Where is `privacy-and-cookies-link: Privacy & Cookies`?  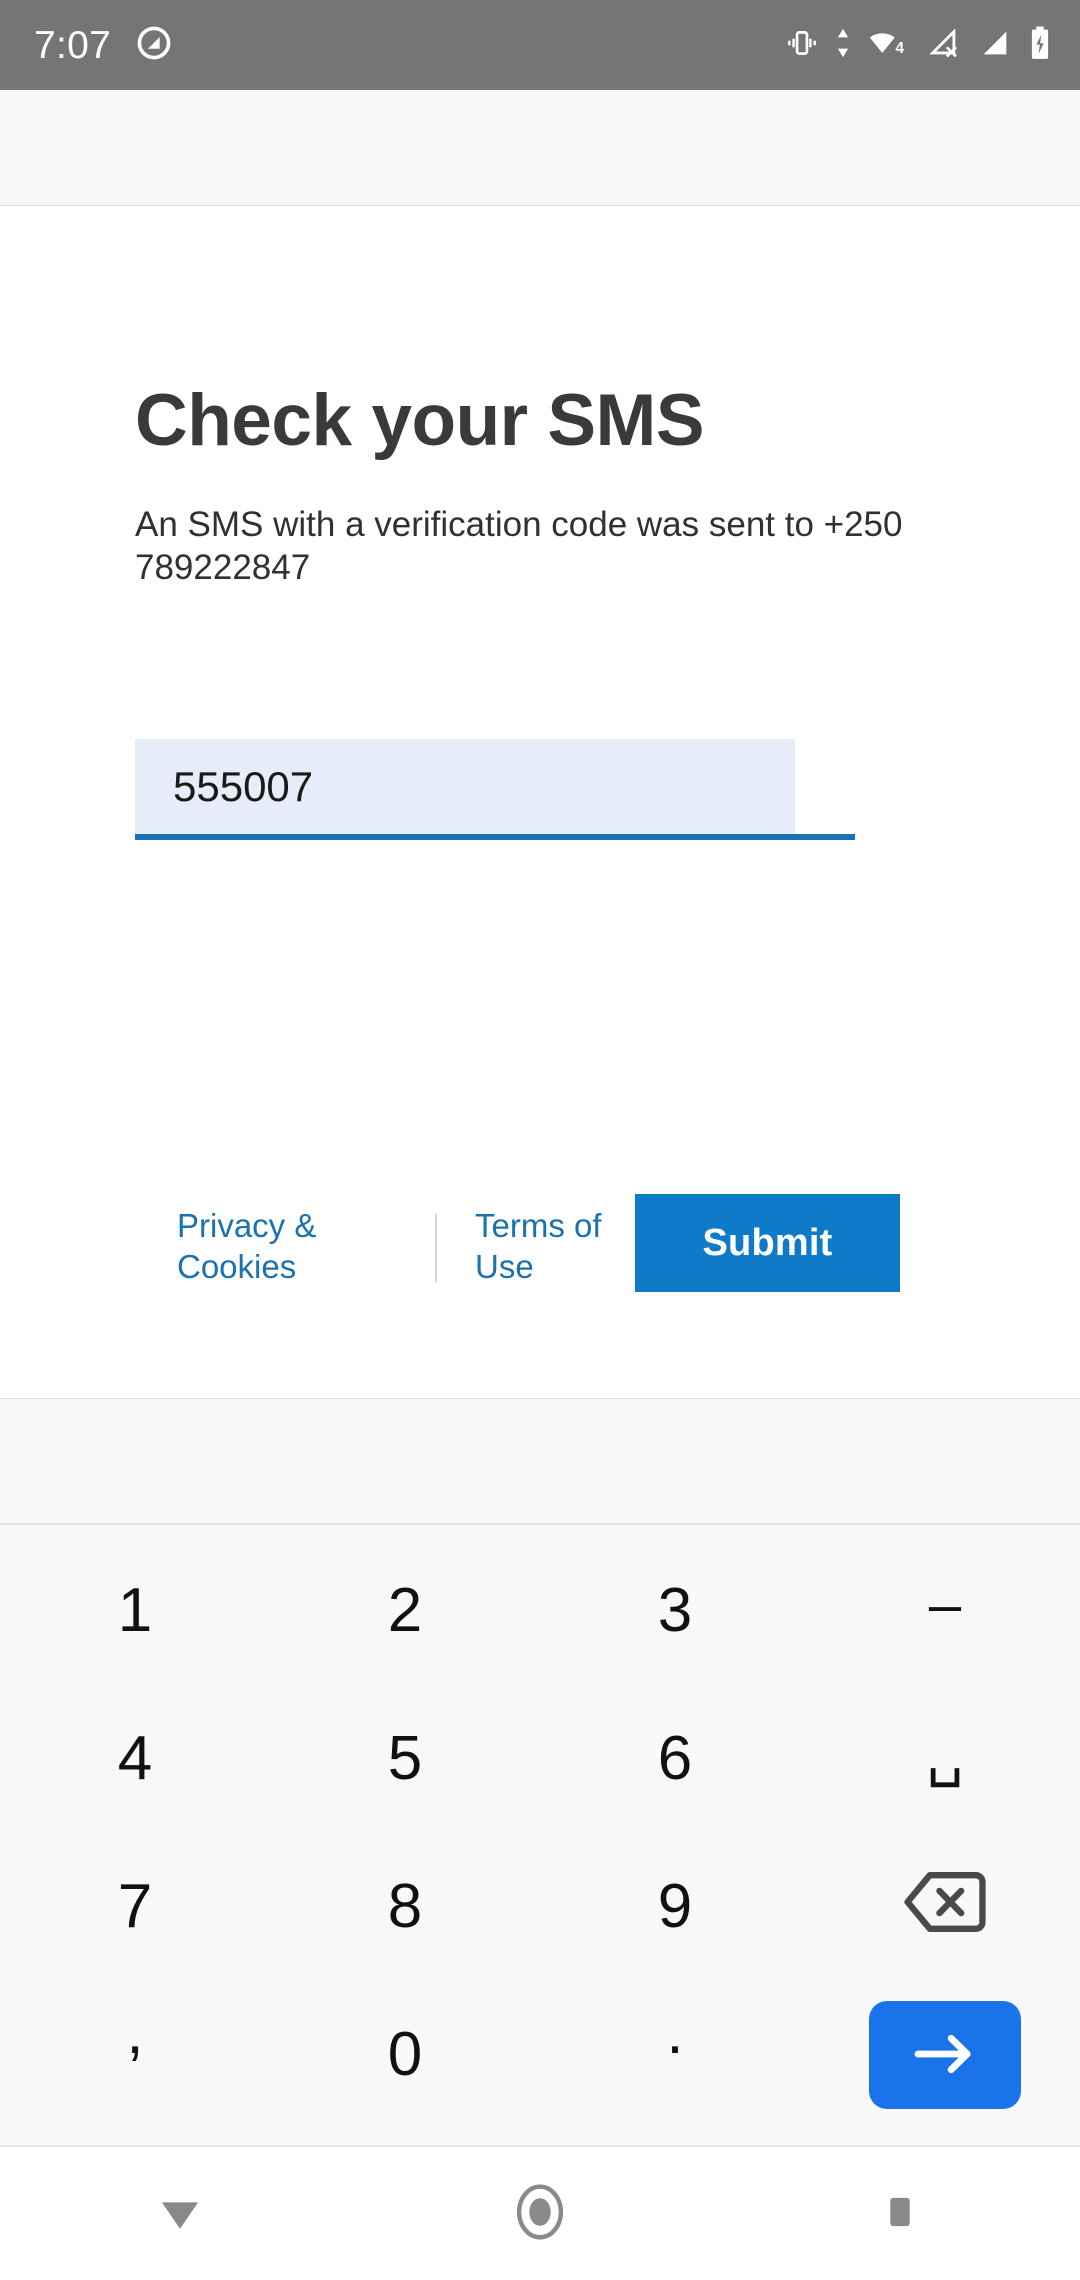 privacy-and-cookies-link: Privacy & Cookies is located at coordinates (267, 1247).